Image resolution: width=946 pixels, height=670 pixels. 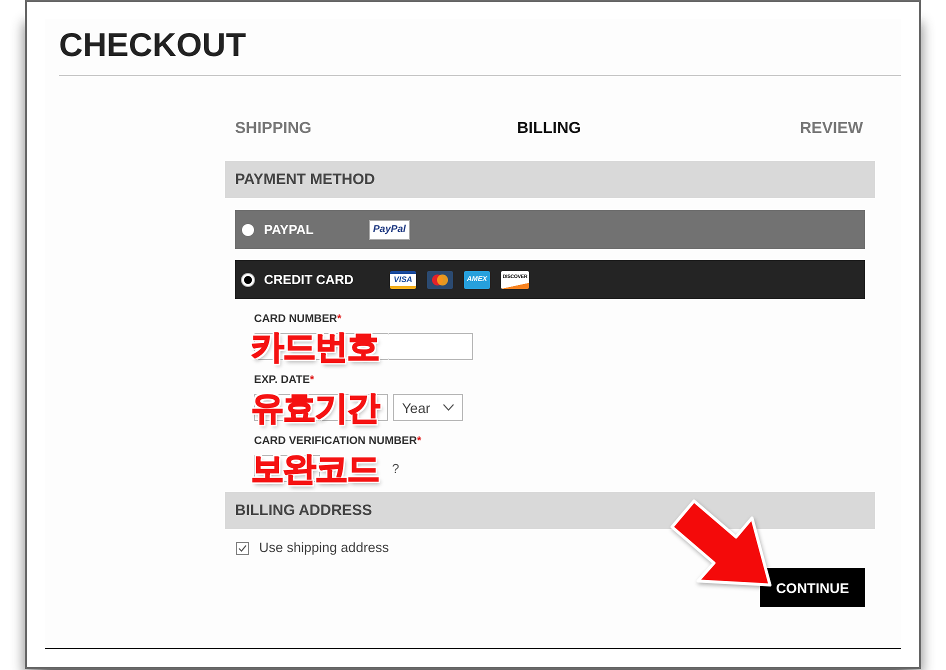 What do you see at coordinates (428, 407) in the screenshot?
I see `year-select: Year` at bounding box center [428, 407].